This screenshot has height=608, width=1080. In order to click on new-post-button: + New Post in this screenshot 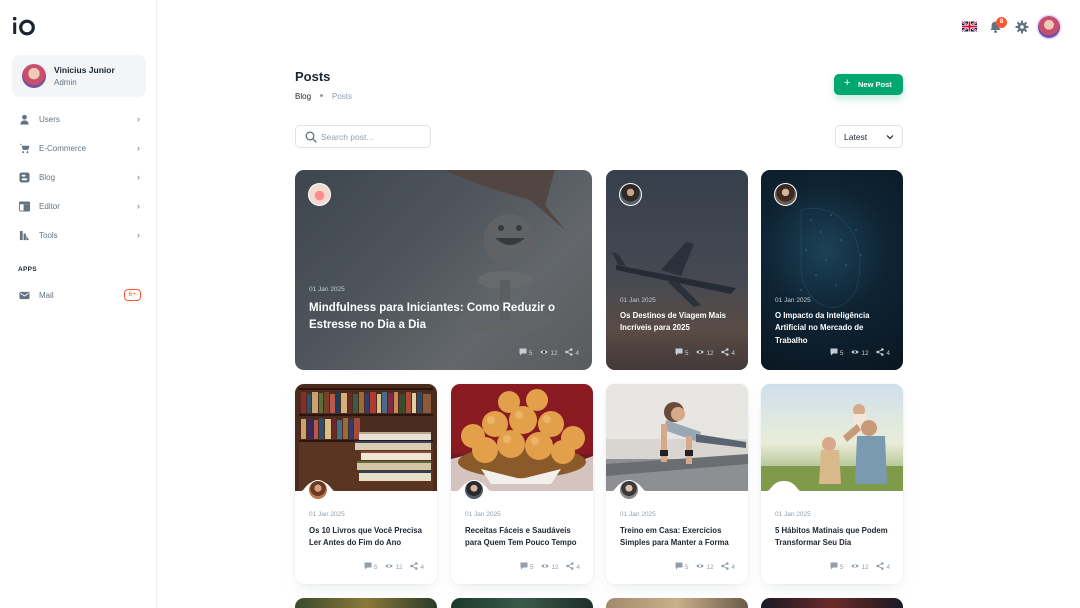, I will do `click(868, 84)`.